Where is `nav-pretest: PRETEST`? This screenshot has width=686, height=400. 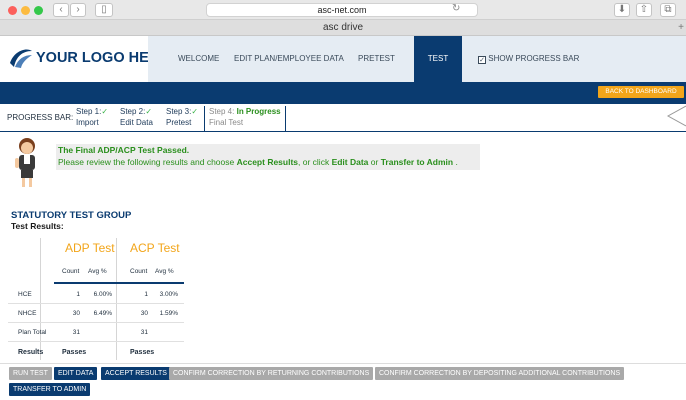 nav-pretest: PRETEST is located at coordinates (376, 59).